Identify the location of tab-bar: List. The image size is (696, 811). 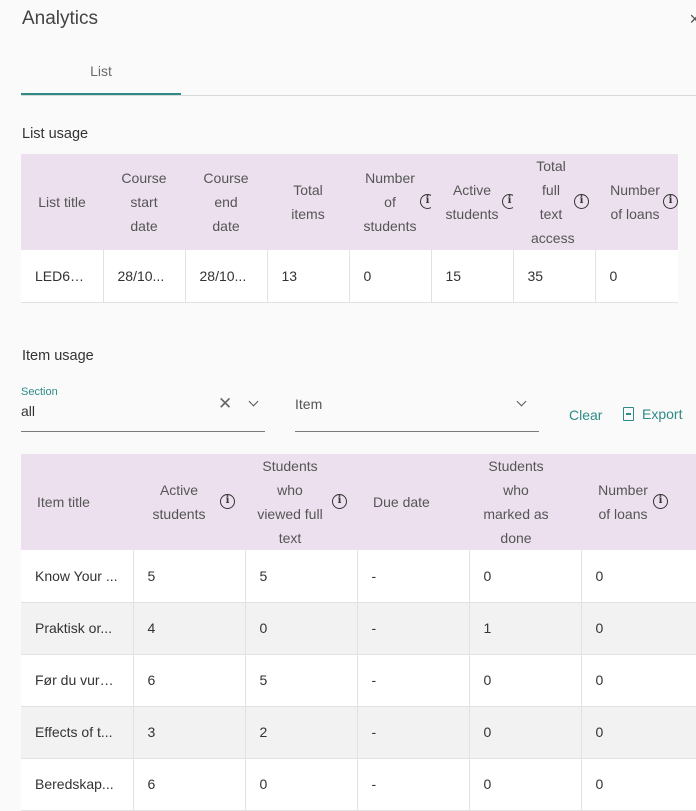
(358, 76).